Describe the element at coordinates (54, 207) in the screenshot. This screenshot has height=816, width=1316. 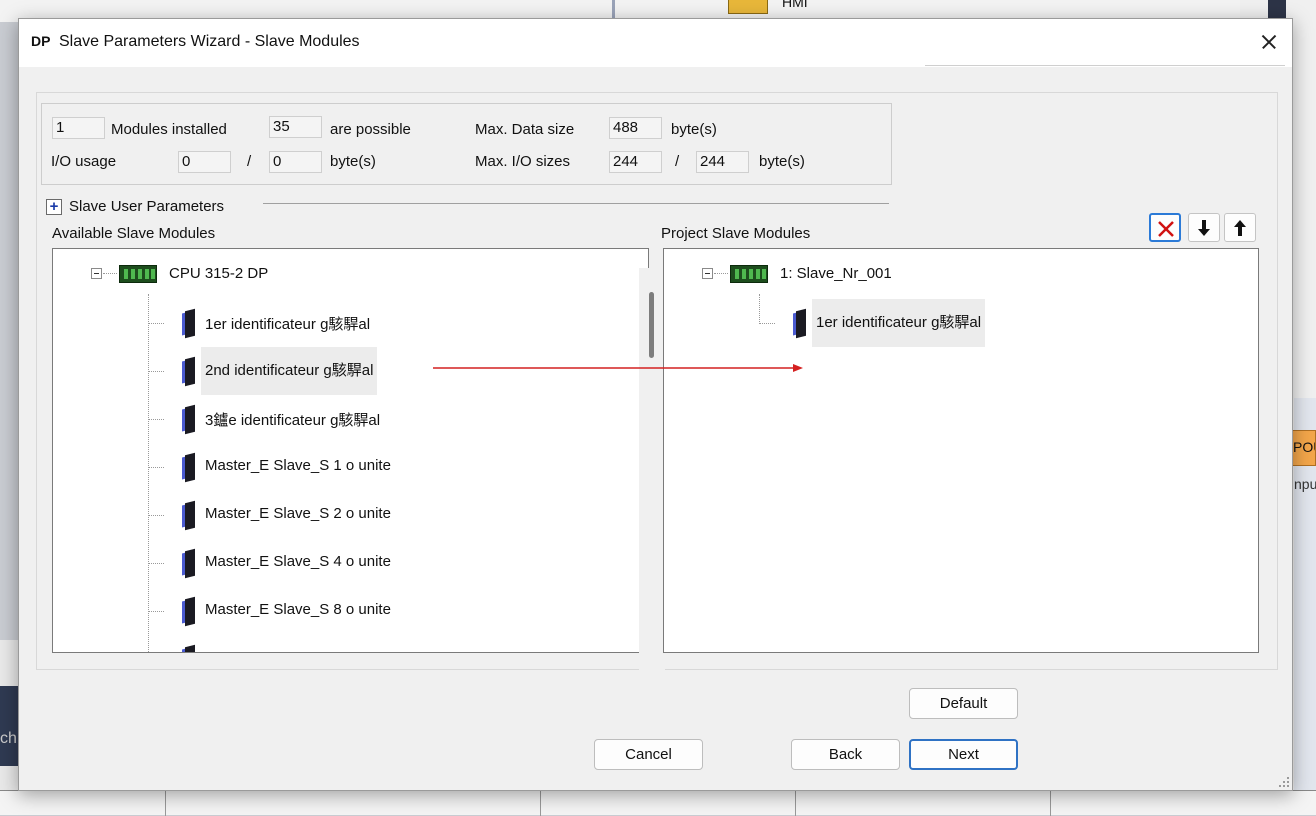
I see `expand-plus-icon: +` at that location.